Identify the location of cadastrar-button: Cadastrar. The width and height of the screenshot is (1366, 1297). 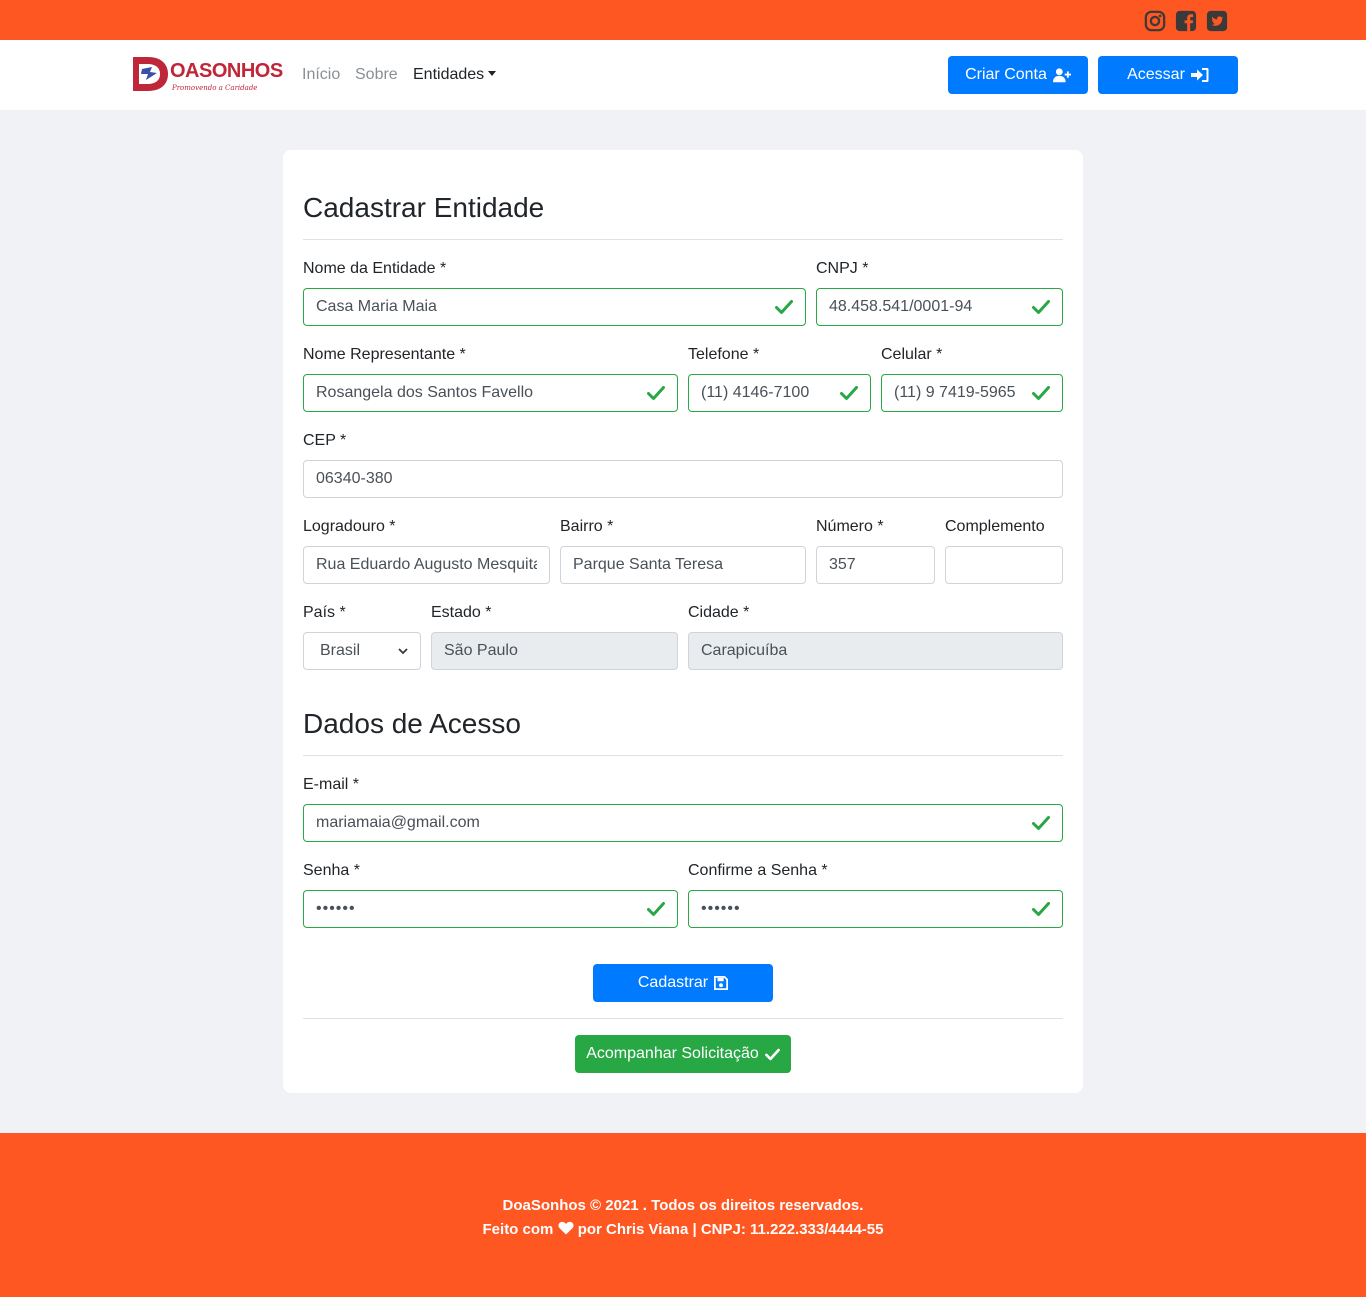
(683, 983).